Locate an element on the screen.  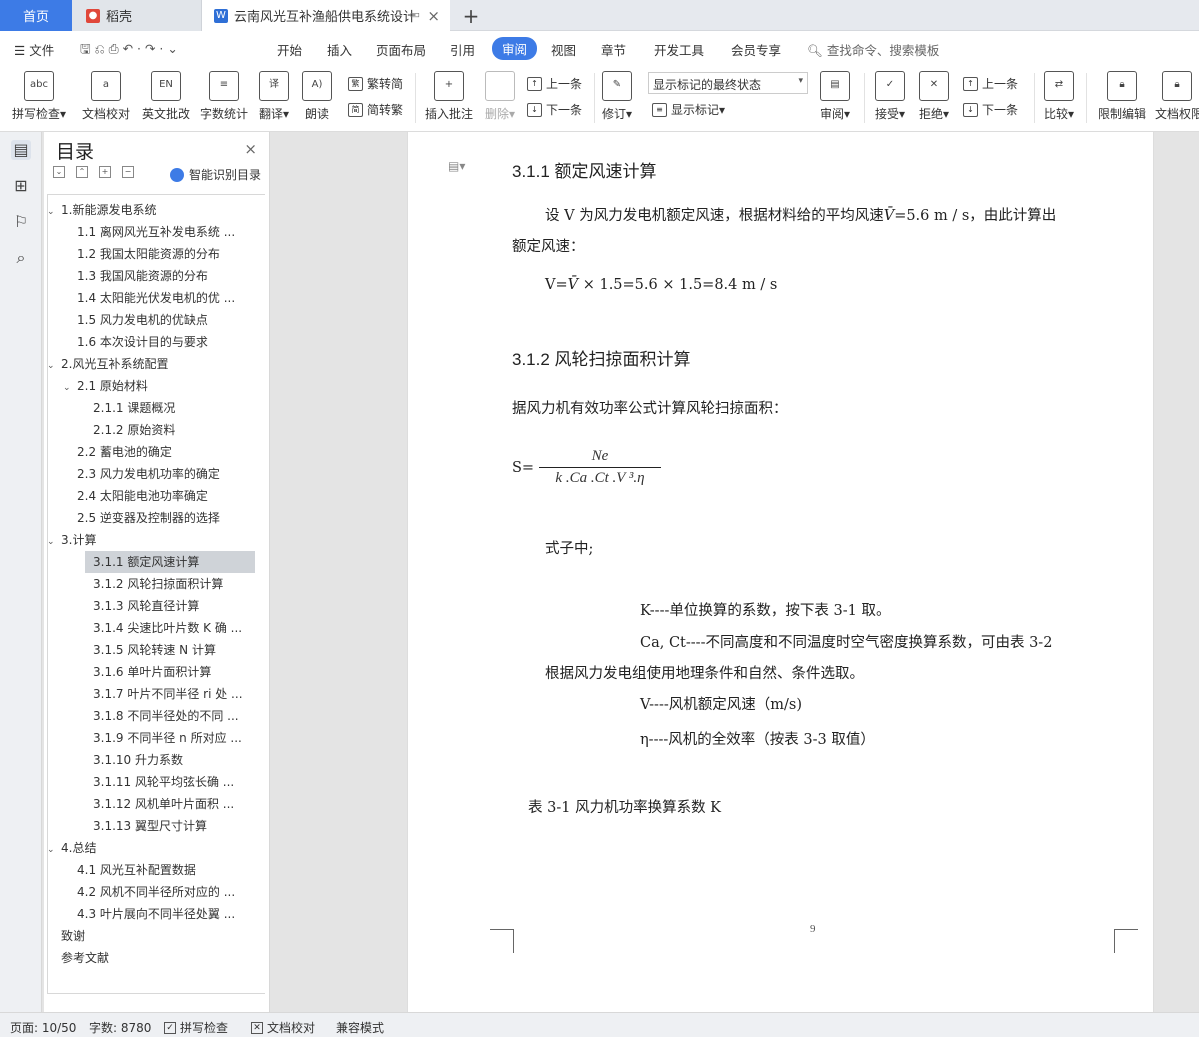
toc-item: 2.5 逆变器及控制器的选择 is located at coordinates (169, 518).